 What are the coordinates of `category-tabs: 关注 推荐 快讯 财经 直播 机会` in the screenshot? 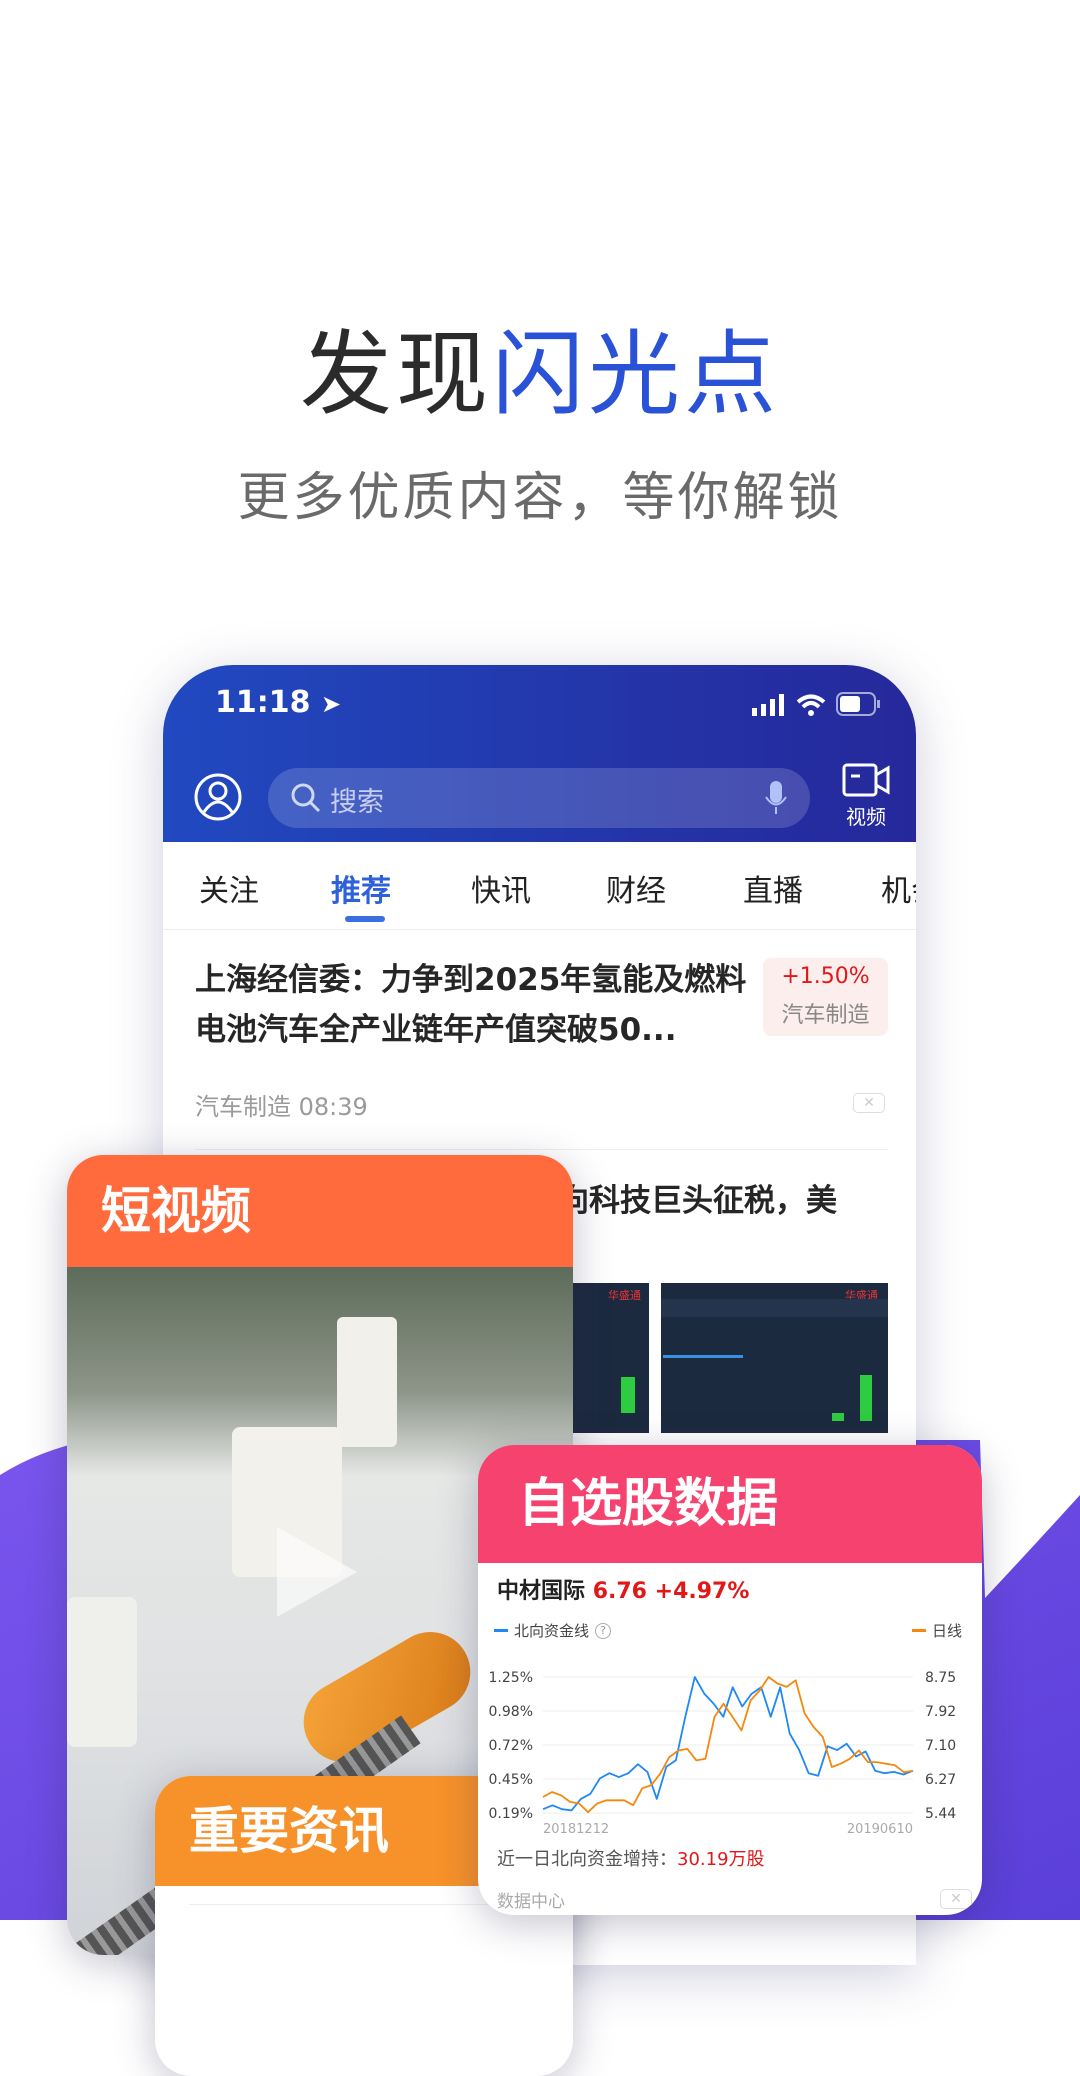 It's located at (539, 886).